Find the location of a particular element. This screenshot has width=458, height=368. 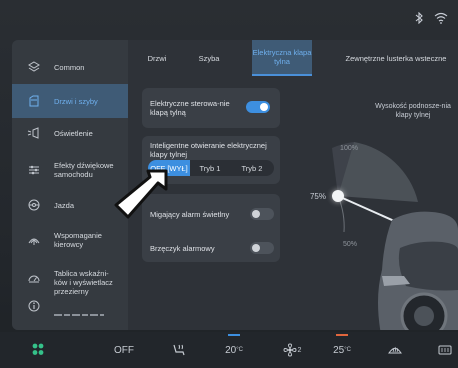

seat-heat-button is located at coordinates (179, 350).